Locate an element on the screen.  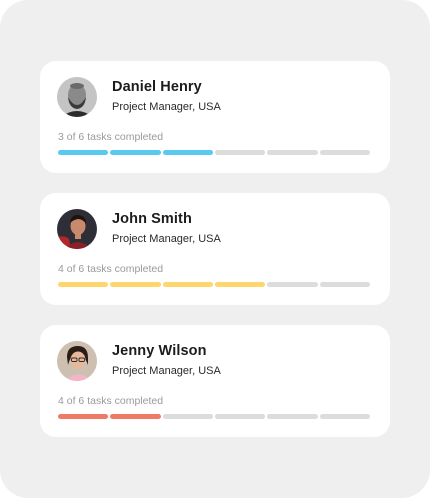
user-name: Jenny Wilson is located at coordinates (159, 351).